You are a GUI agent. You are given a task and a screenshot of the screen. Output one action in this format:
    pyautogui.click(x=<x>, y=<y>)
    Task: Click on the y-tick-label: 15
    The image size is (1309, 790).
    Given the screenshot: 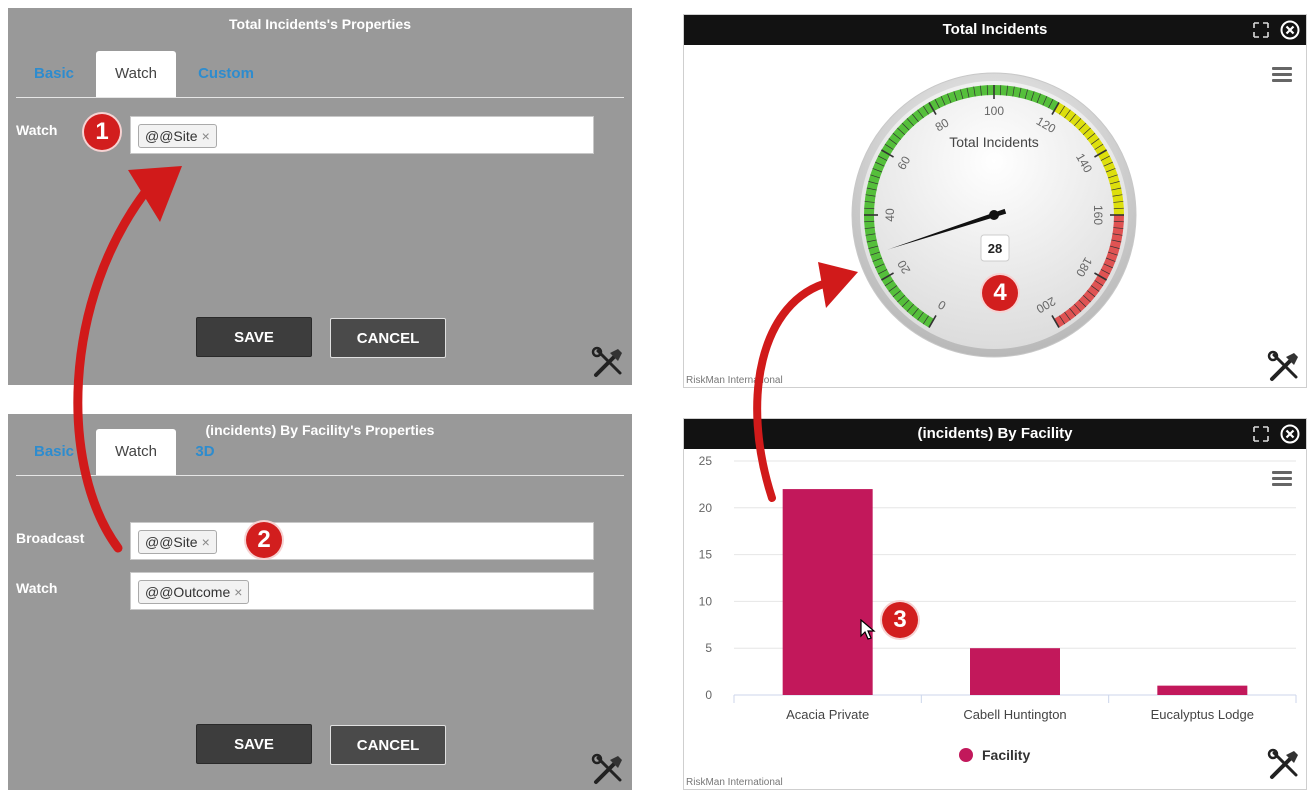 What is the action you would take?
    pyautogui.click(x=706, y=555)
    